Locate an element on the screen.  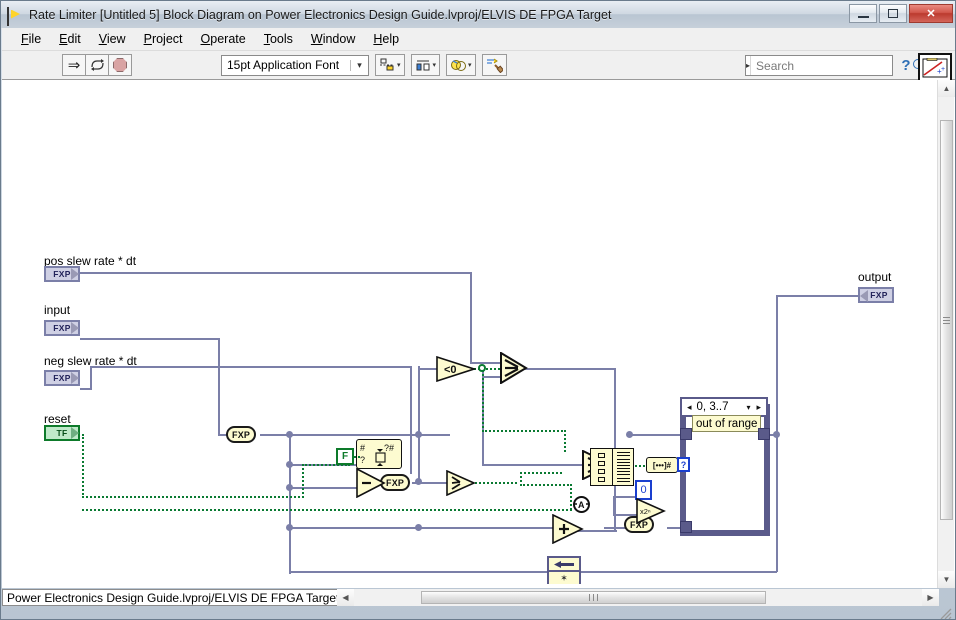
context-help-button: + + is located at coordinates (935, 68).